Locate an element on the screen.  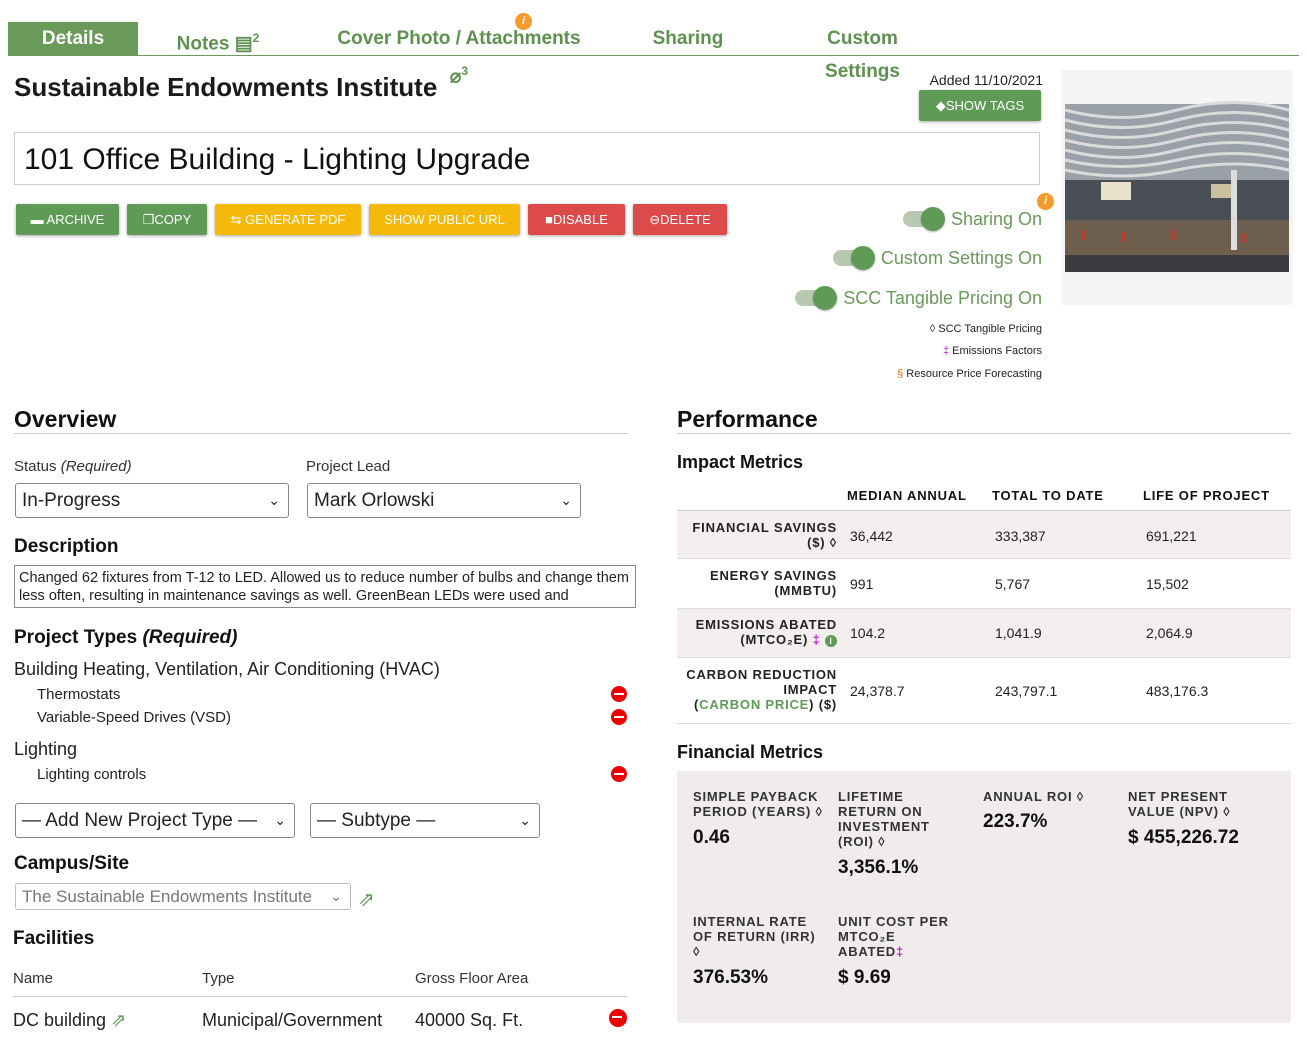
tab-label: Cover Photo / Attachments is located at coordinates (459, 38).